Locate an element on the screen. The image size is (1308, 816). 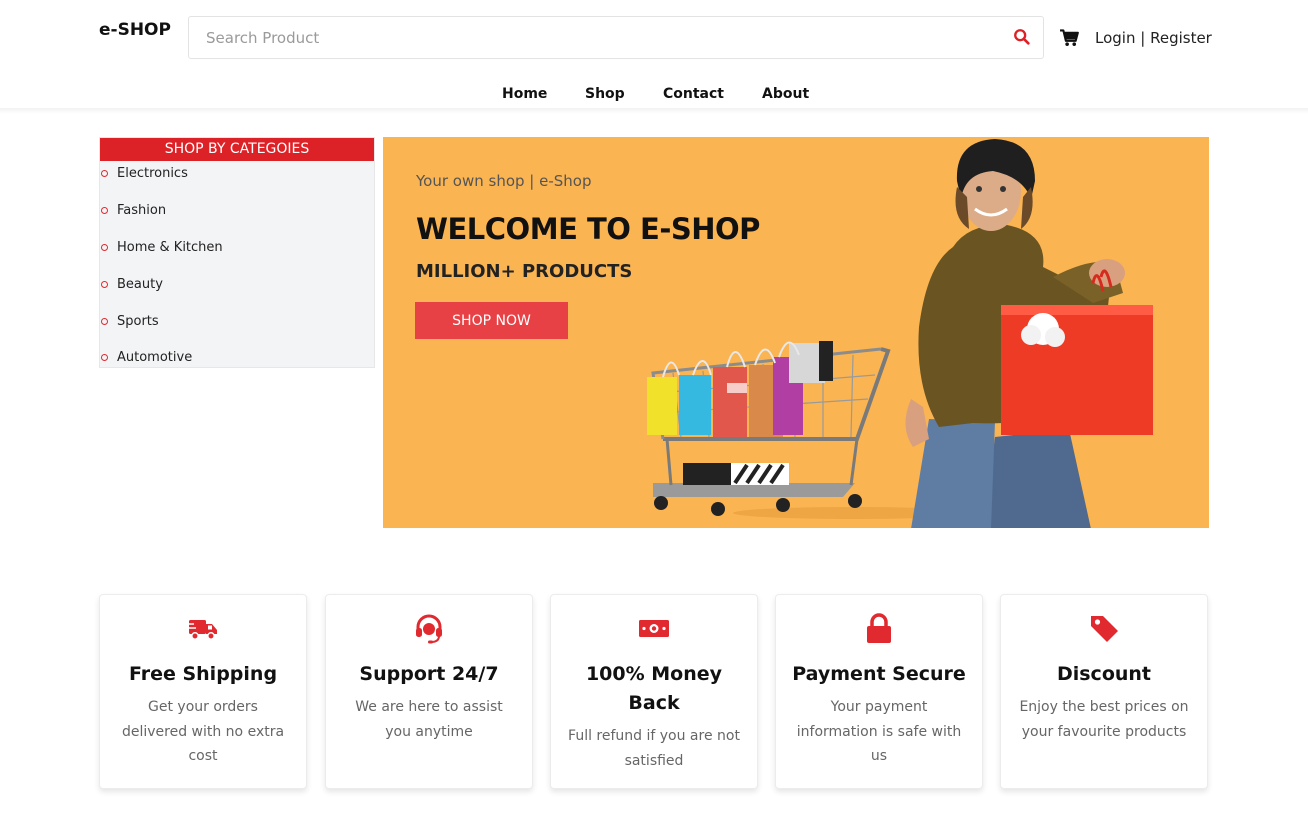
category-item-fashion: Fashion is located at coordinates (237, 213).